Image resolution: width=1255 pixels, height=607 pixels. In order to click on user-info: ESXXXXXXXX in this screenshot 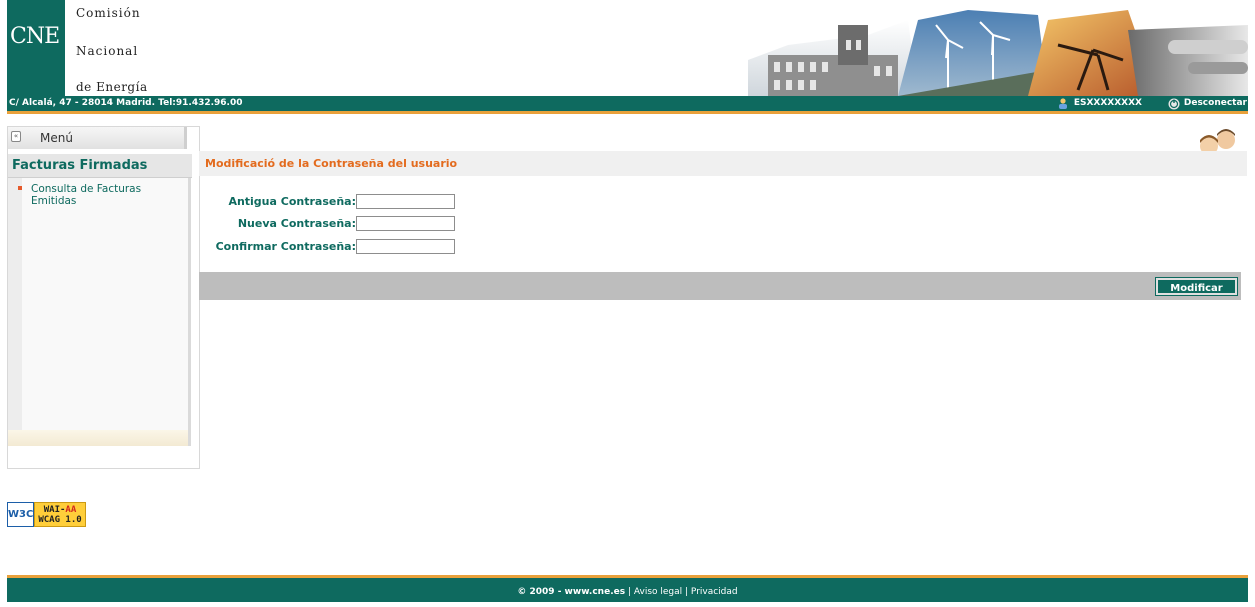, I will do `click(1100, 103)`.